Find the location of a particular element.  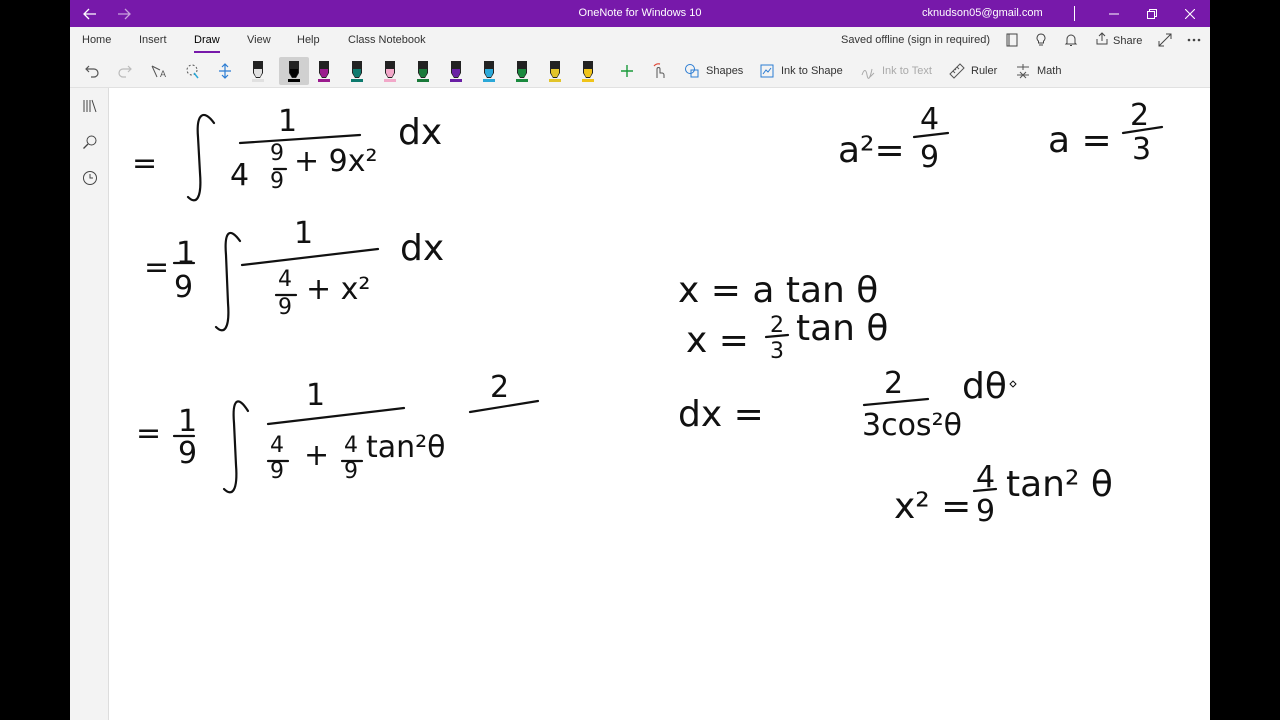

share-icon is located at coordinates (1102, 40).